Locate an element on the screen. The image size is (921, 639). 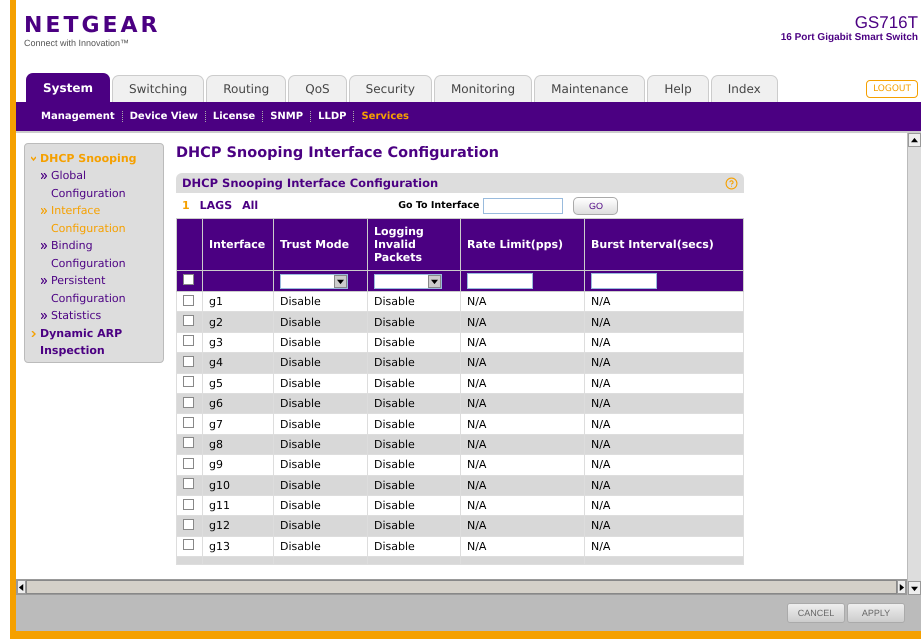
cancel-button: CANCEL is located at coordinates (816, 613).